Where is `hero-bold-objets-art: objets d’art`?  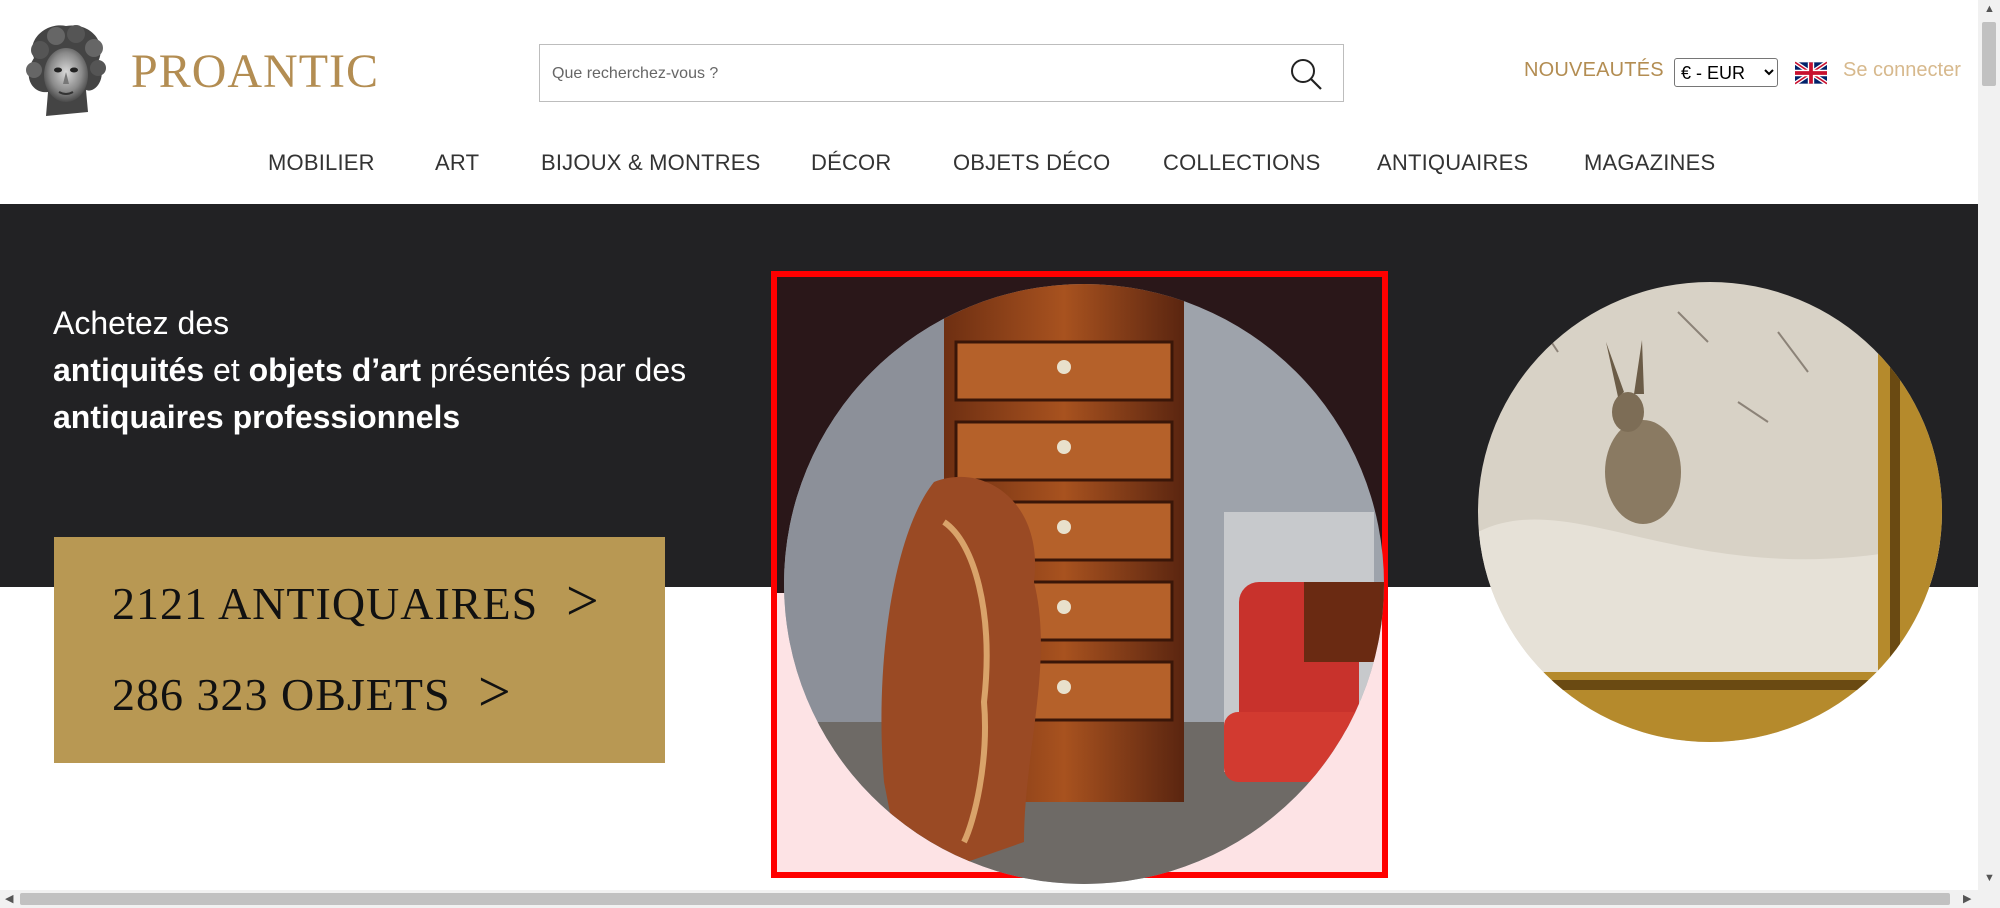 hero-bold-objets-art: objets d’art is located at coordinates (335, 370).